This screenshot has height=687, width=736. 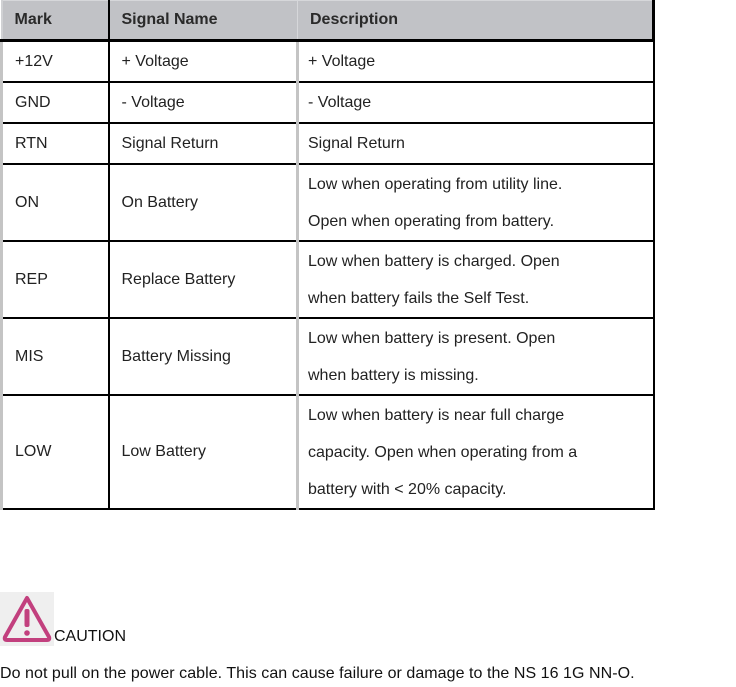 I want to click on table-row: GND - Voltage - Voltage, so click(x=327, y=103).